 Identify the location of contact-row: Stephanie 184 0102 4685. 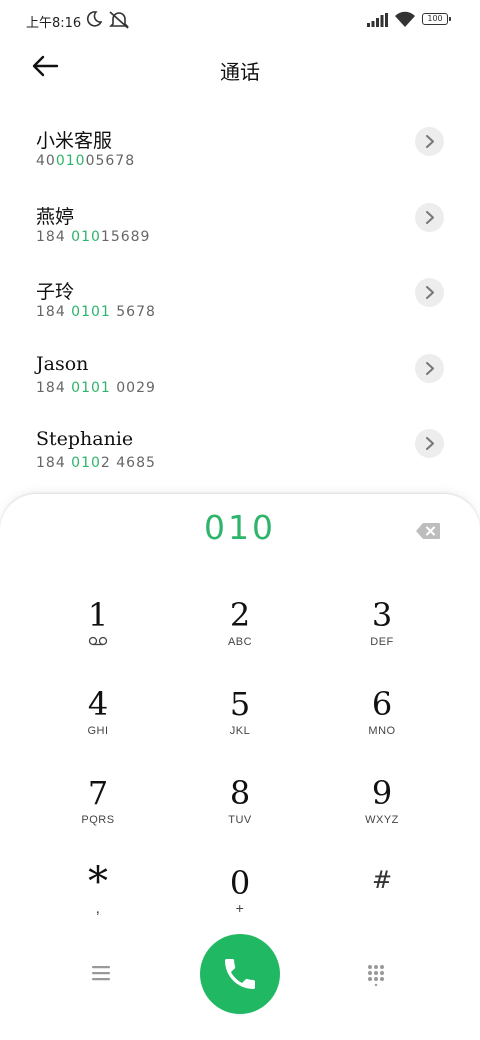
(240, 452).